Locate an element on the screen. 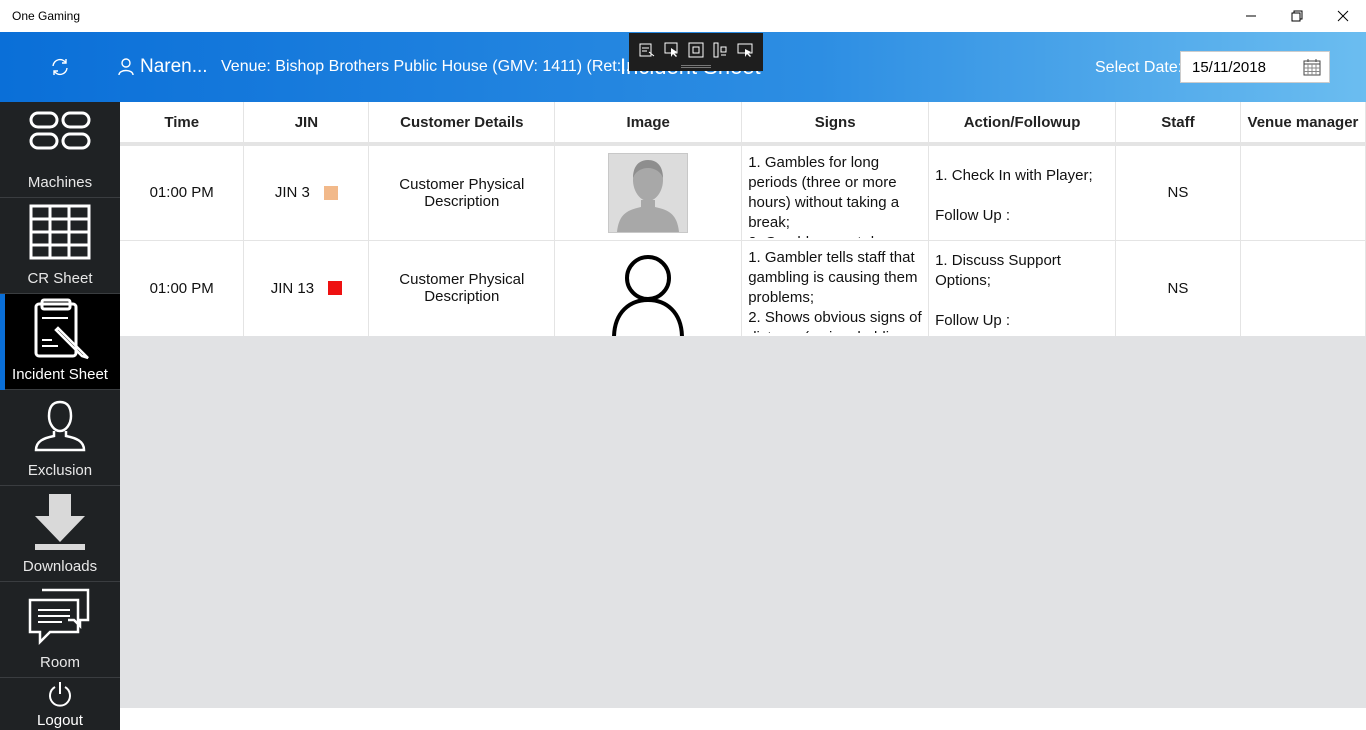 The width and height of the screenshot is (1366, 730). action-text: 1. Check In with Player; is located at coordinates (1014, 175).